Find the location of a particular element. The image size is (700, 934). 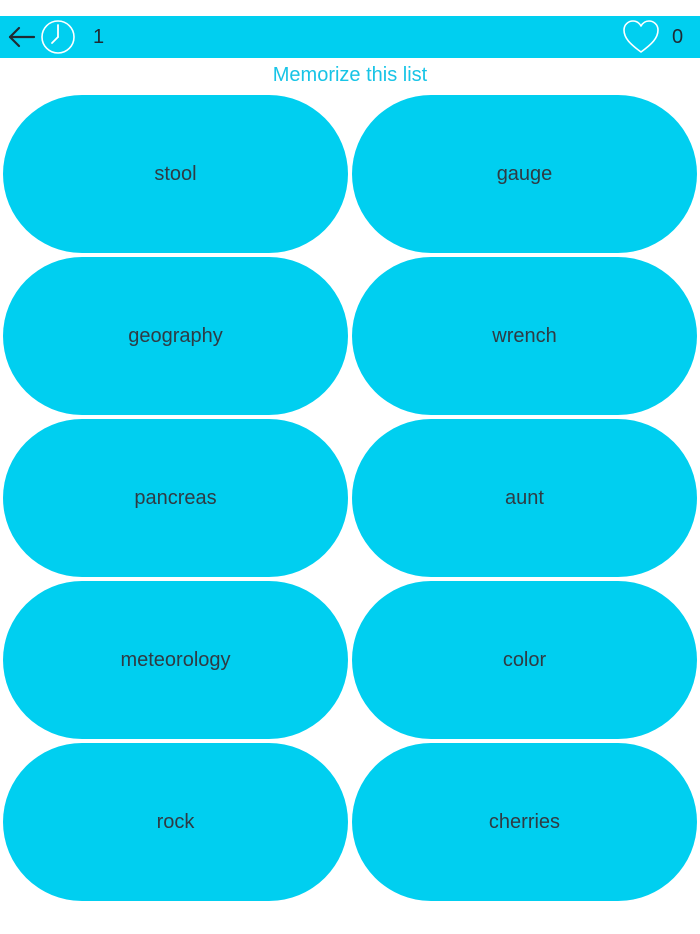

word-card: color is located at coordinates (524, 660).